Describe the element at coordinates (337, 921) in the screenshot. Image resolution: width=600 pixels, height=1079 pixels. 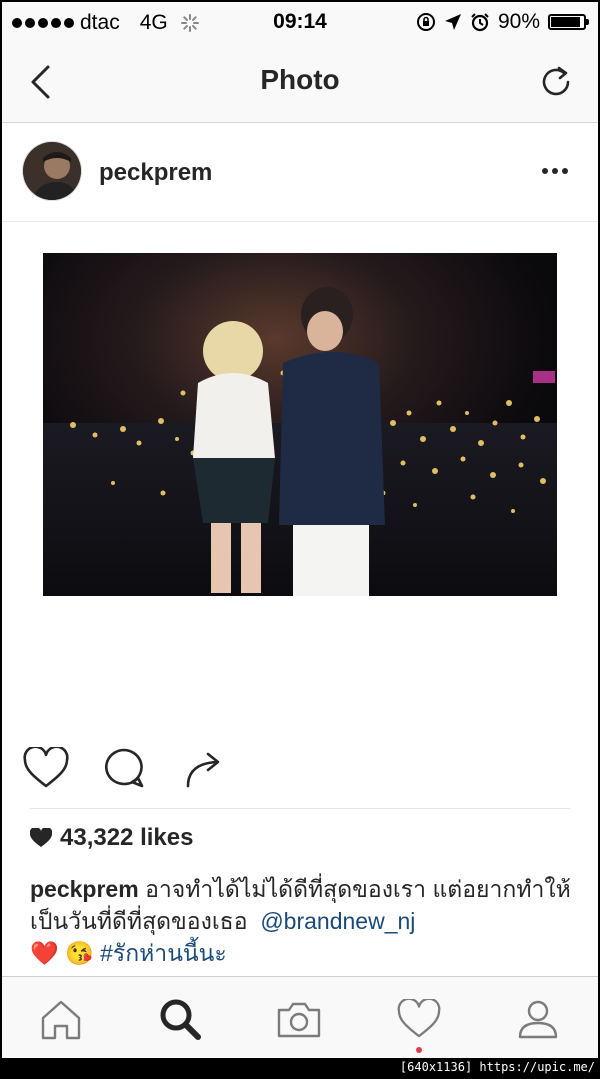
I see `caption-mention: @brandnew_nj` at that location.